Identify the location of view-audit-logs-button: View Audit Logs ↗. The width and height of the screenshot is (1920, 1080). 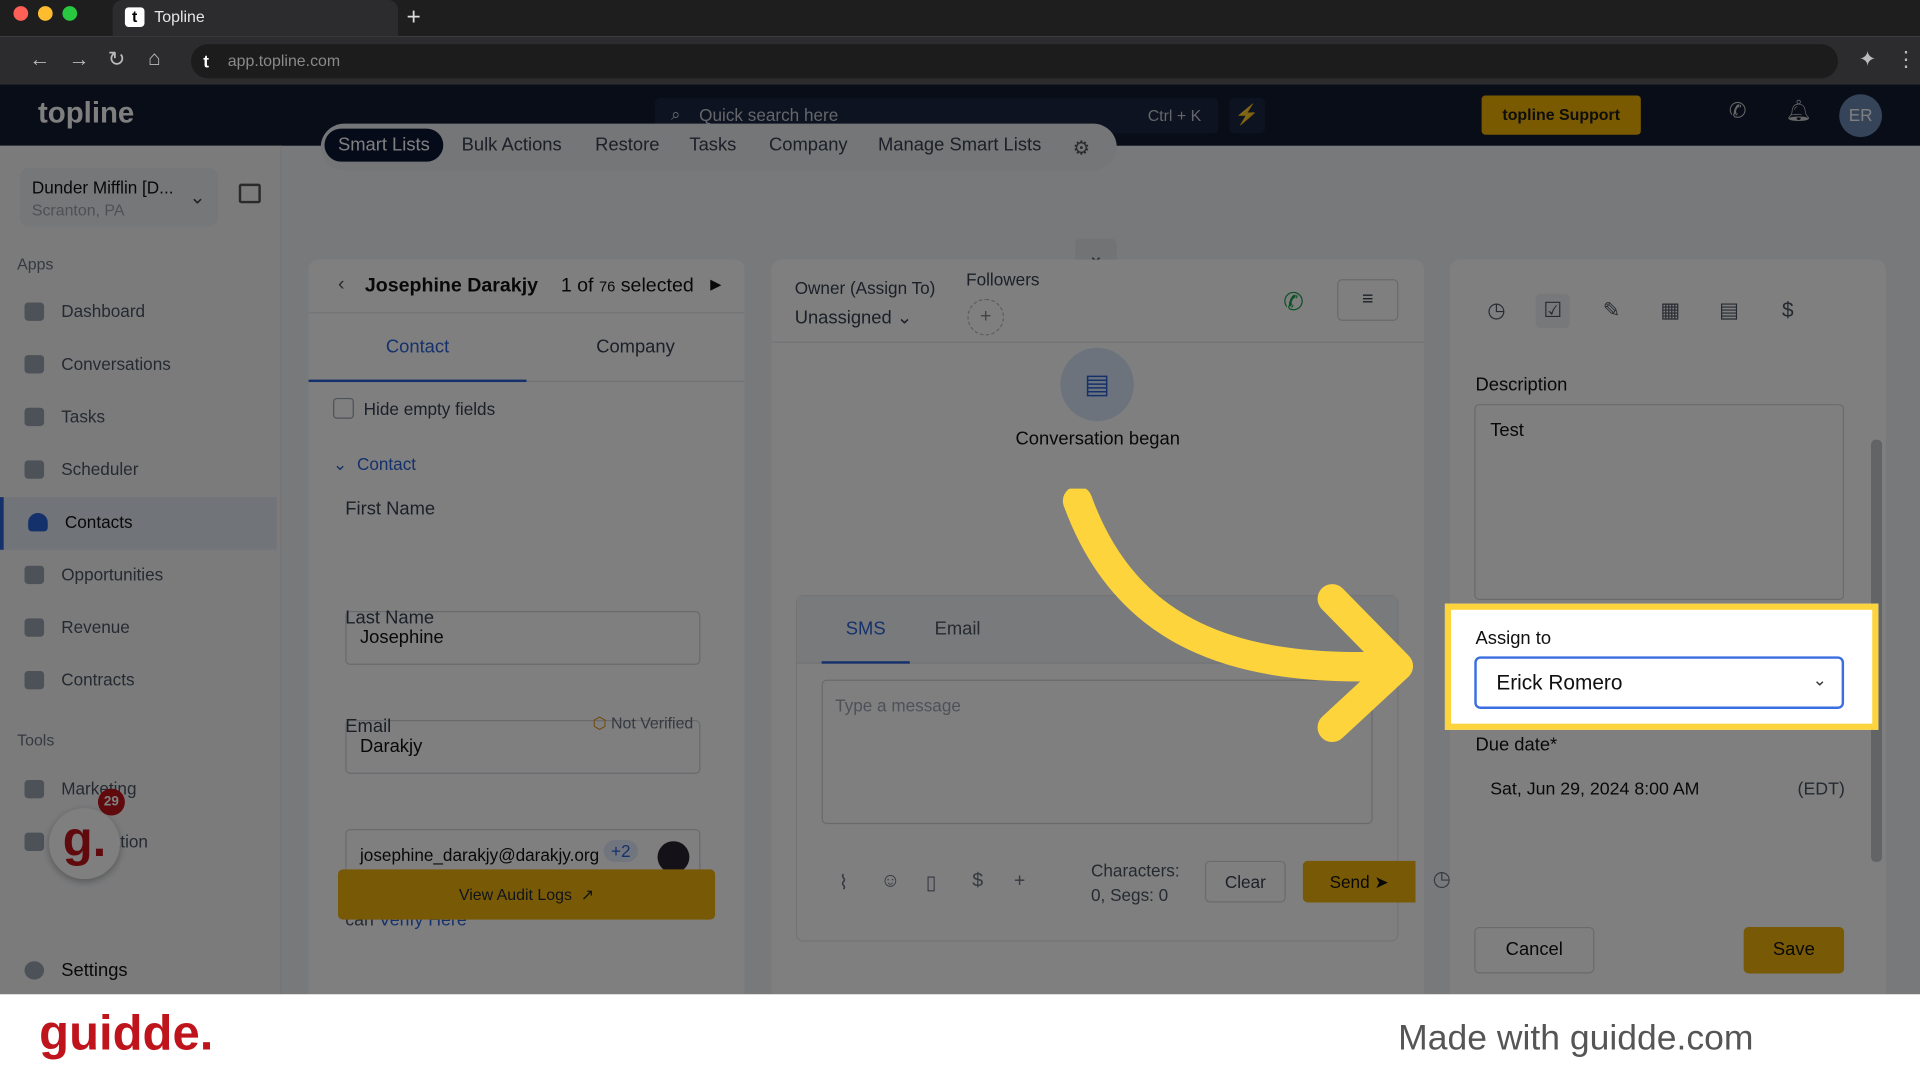
(526, 894).